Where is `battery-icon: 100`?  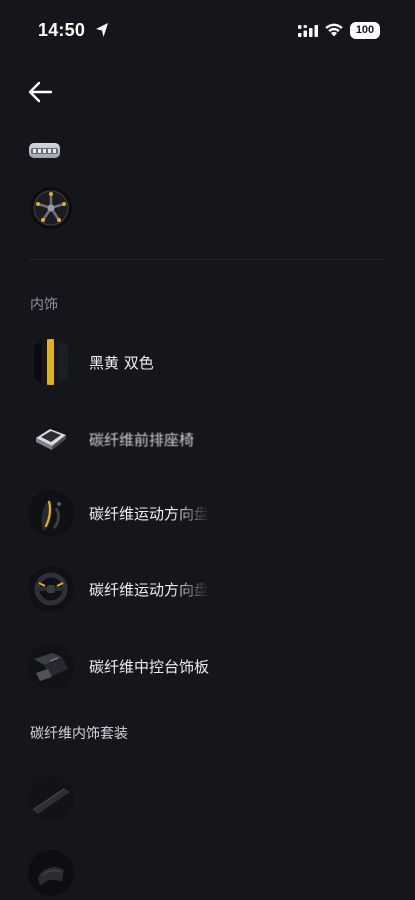 battery-icon: 100 is located at coordinates (365, 30).